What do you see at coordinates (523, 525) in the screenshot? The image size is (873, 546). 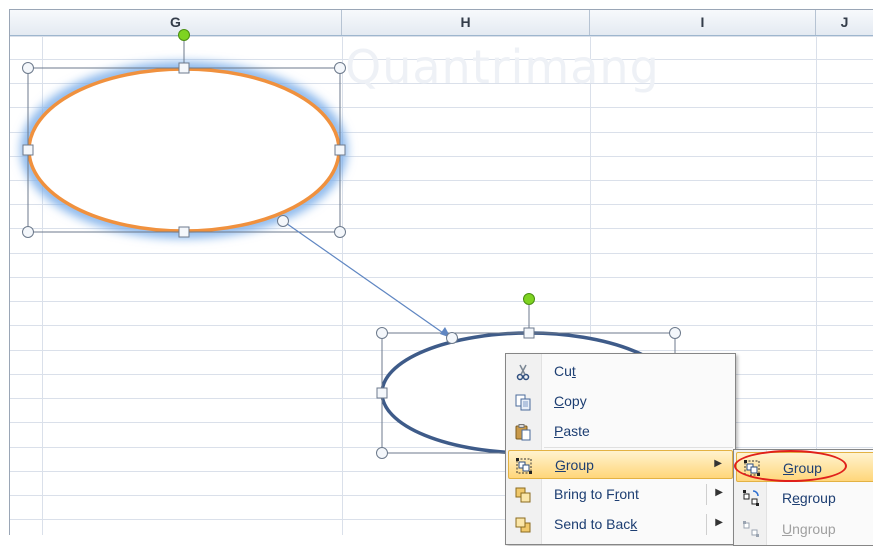 I see `send-to-back-icon` at bounding box center [523, 525].